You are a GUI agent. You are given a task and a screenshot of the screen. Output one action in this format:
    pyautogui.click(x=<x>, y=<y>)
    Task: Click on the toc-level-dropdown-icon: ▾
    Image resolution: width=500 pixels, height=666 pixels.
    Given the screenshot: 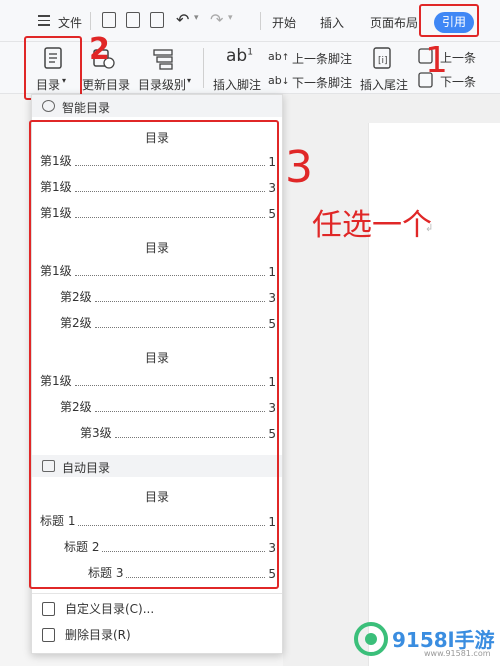 What is the action you would take?
    pyautogui.click(x=189, y=80)
    